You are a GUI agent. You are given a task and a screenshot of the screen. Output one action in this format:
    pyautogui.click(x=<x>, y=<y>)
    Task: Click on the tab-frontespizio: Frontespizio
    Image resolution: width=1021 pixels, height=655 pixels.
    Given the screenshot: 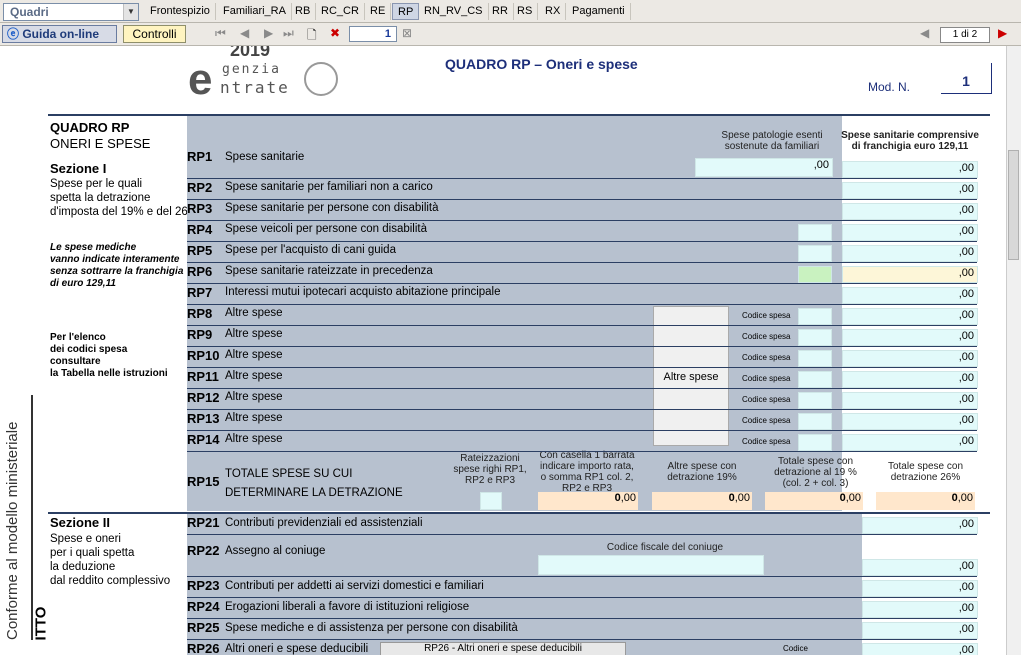 What is the action you would take?
    pyautogui.click(x=180, y=11)
    